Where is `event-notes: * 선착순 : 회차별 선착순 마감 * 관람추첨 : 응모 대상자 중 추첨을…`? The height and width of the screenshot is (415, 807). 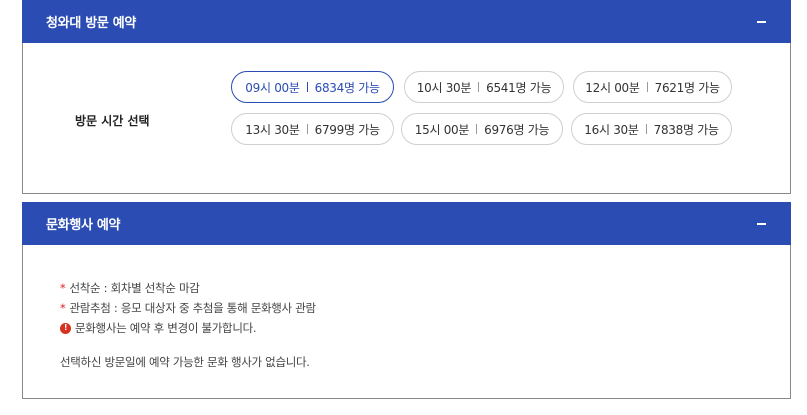 event-notes: * 선착순 : 회차별 선착순 마감 * 관람추첨 : 응모 대상자 중 추첨을… is located at coordinates (188, 308).